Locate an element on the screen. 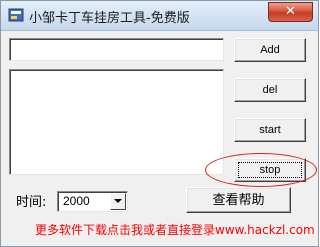  close-button: ✕ is located at coordinates (290, 12).